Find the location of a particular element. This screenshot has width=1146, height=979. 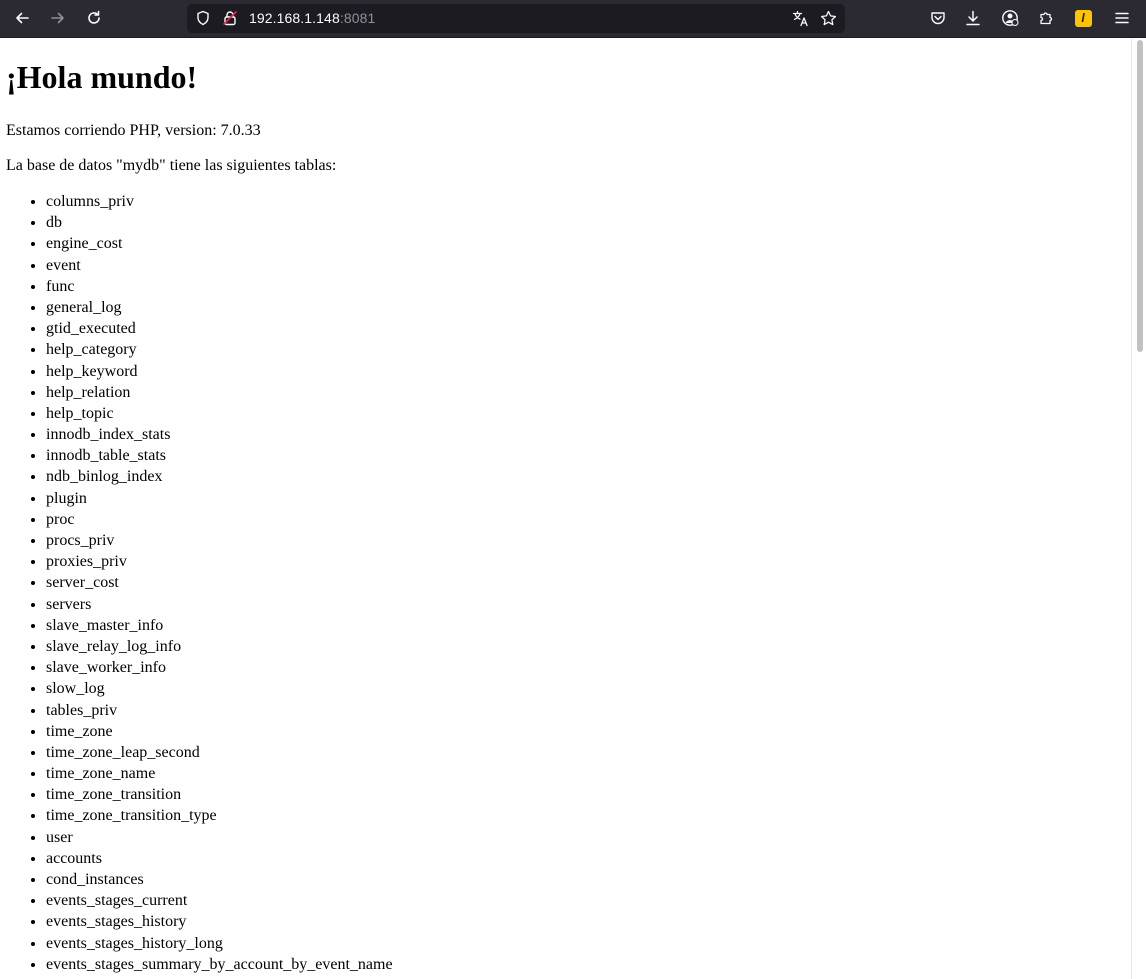

list-item: engine_cost is located at coordinates (585, 245).